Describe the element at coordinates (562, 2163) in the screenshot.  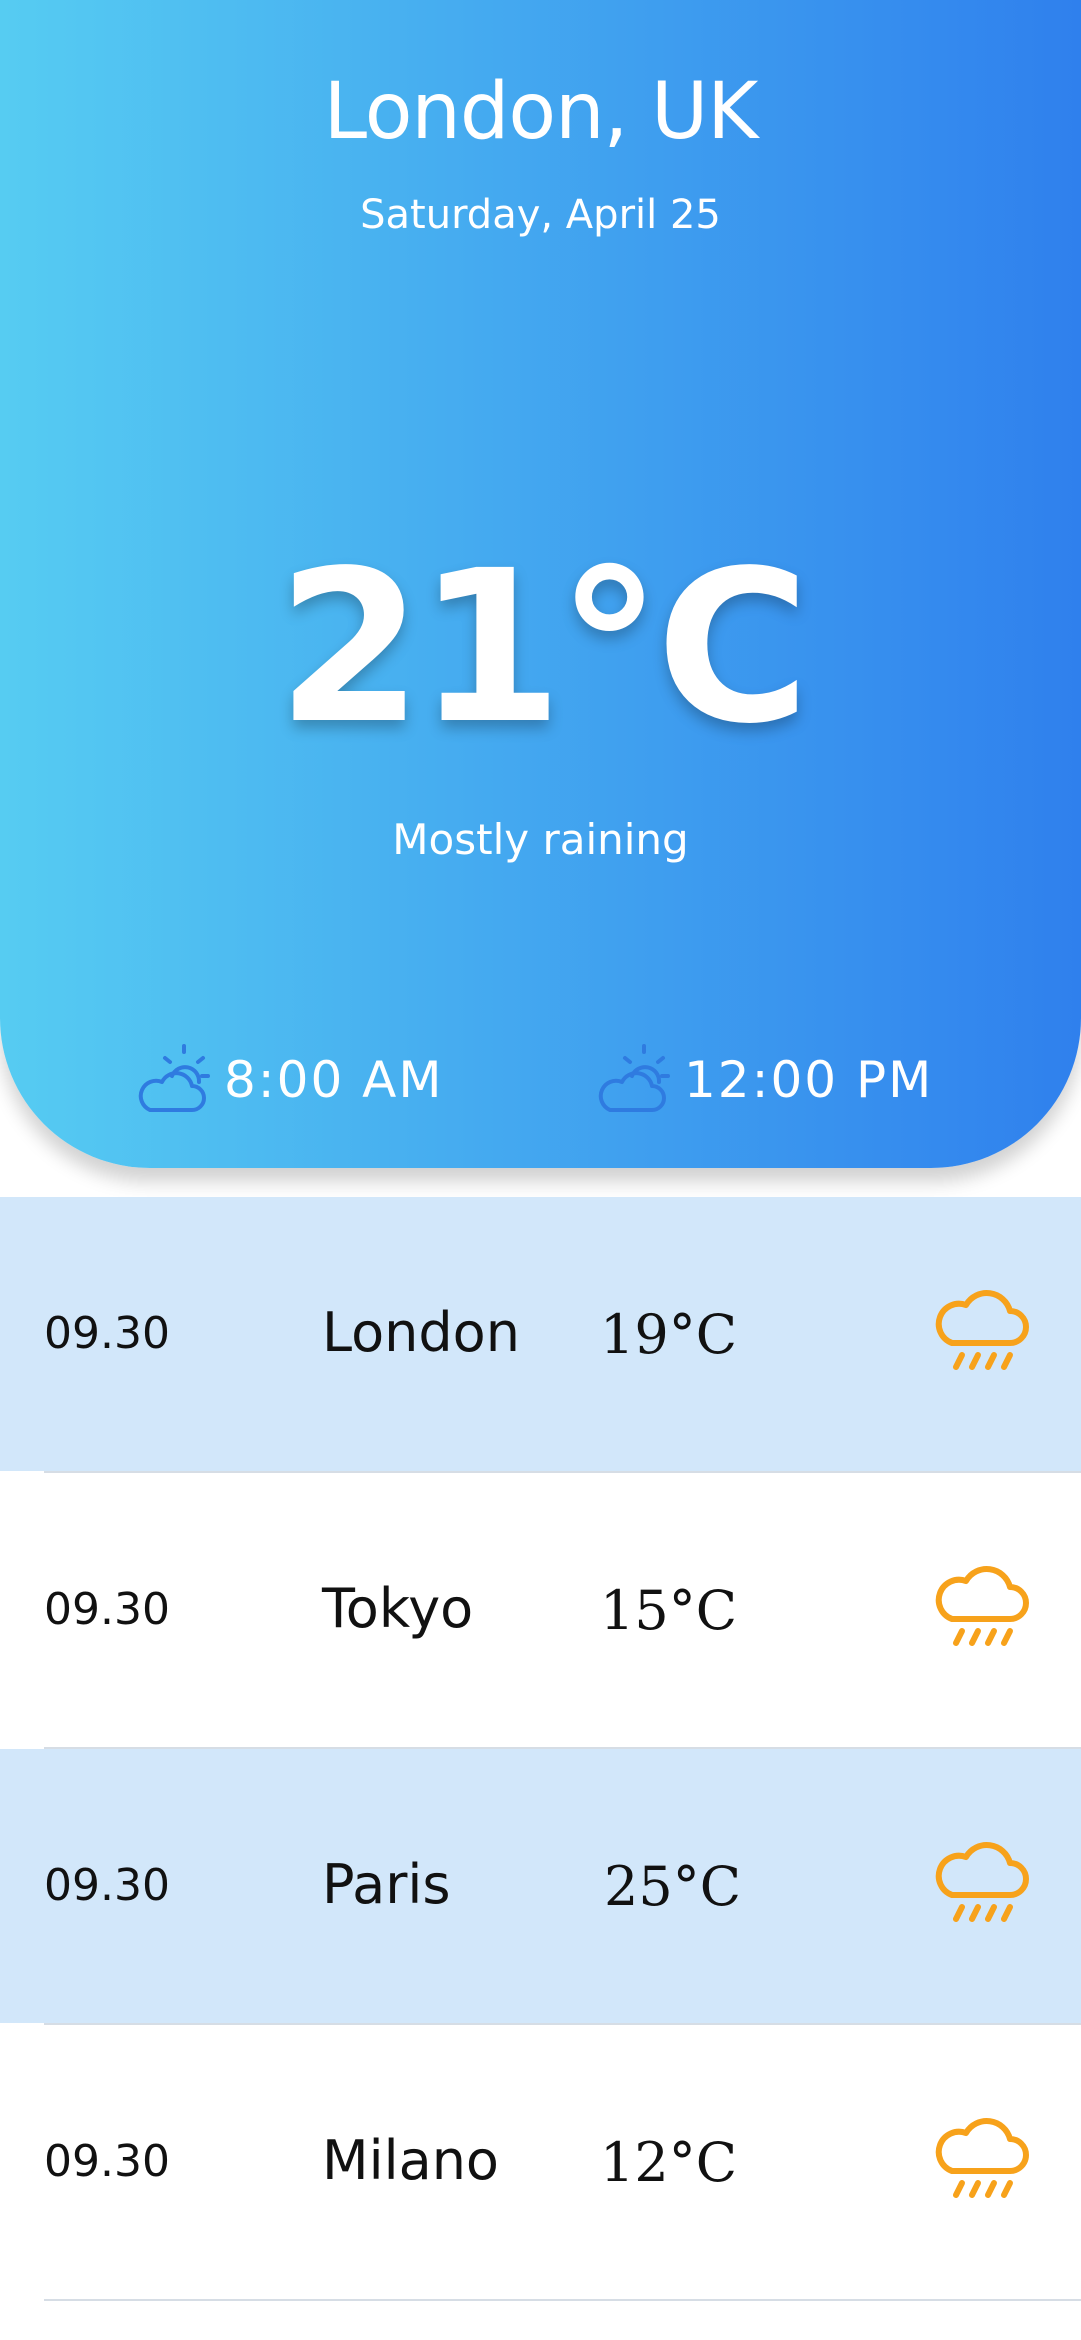
I see `forecast-row-milano: 09.30 Milano 12°C` at that location.